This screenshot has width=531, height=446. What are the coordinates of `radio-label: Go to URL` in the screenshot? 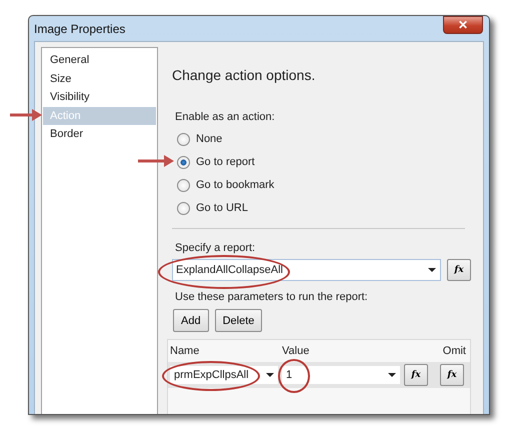 It's located at (222, 208).